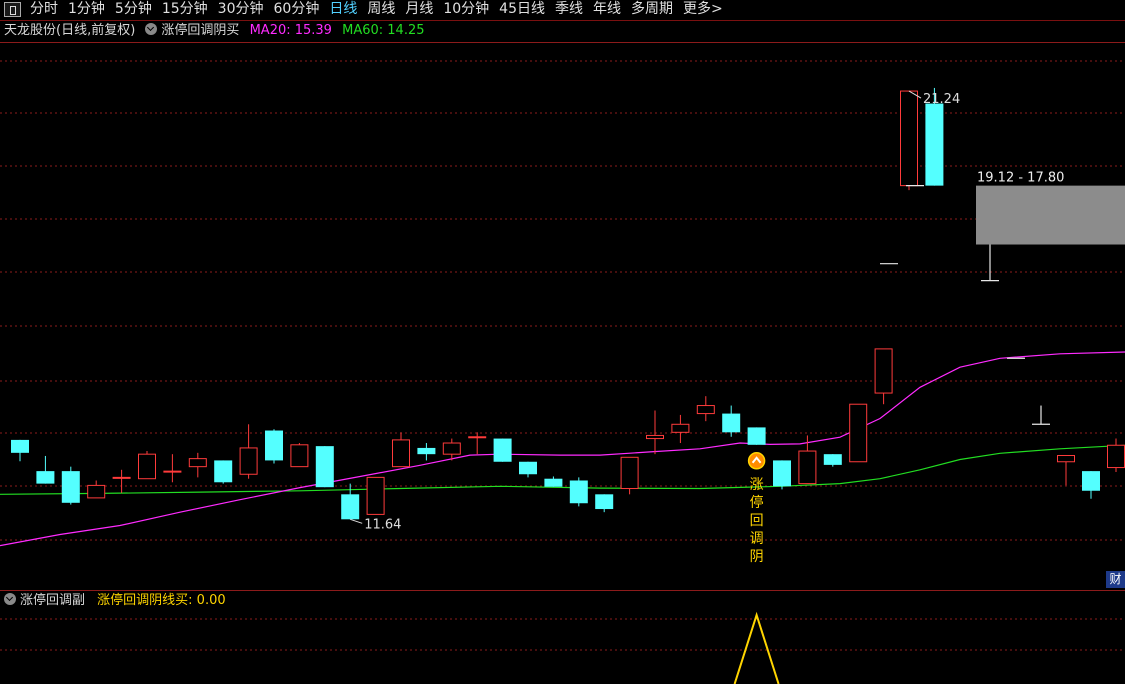 Image resolution: width=1125 pixels, height=684 pixels. Describe the element at coordinates (883, 371) in the screenshot. I see `candle-34-body` at that location.